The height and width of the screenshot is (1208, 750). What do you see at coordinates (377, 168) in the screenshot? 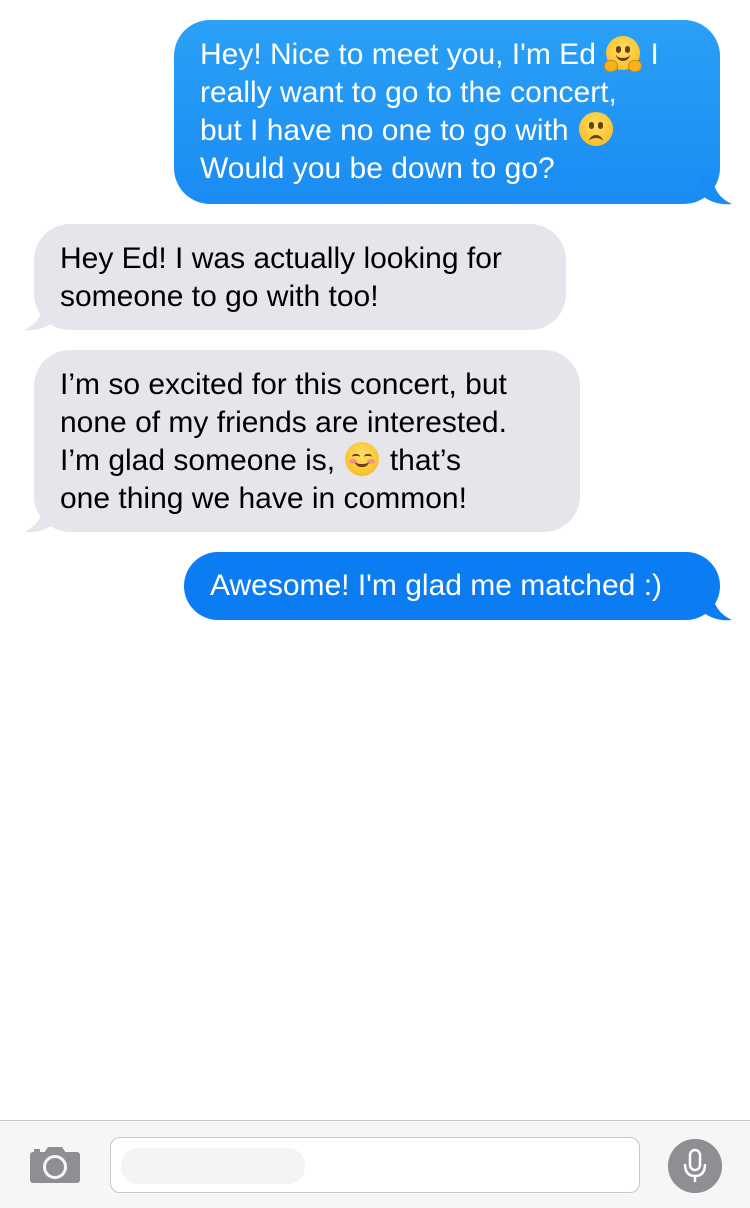
I see `message-line: Would you be down to go?` at bounding box center [377, 168].